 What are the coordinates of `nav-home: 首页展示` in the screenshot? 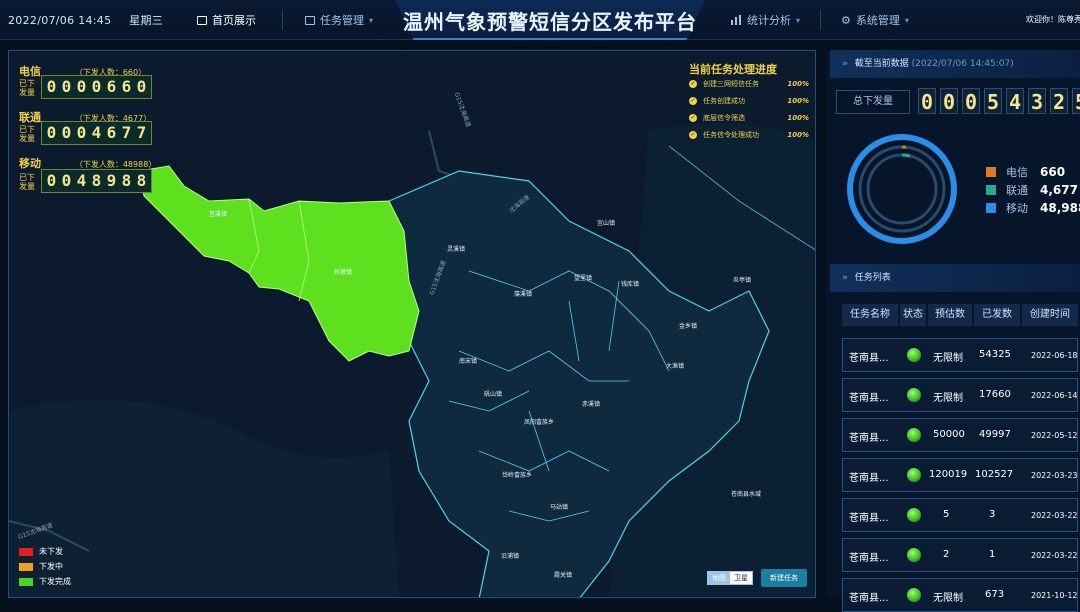 It's located at (226, 20).